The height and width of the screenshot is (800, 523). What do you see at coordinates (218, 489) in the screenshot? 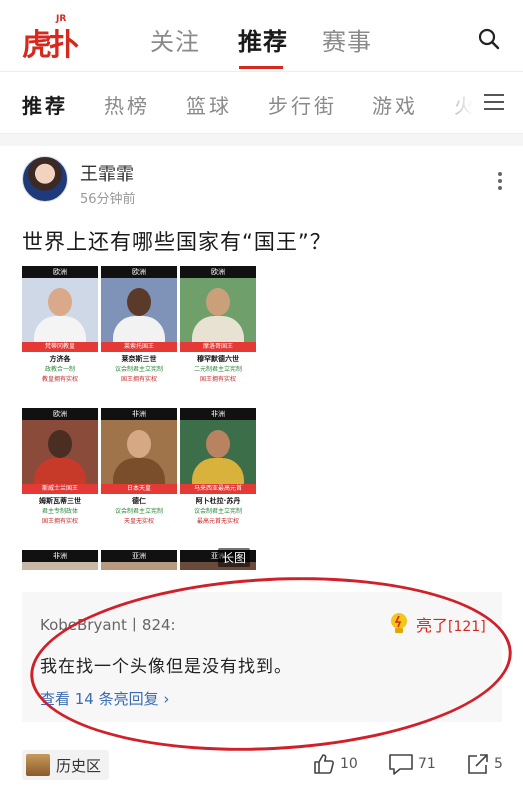
I see `card-title: 马来西亚最高元首` at bounding box center [218, 489].